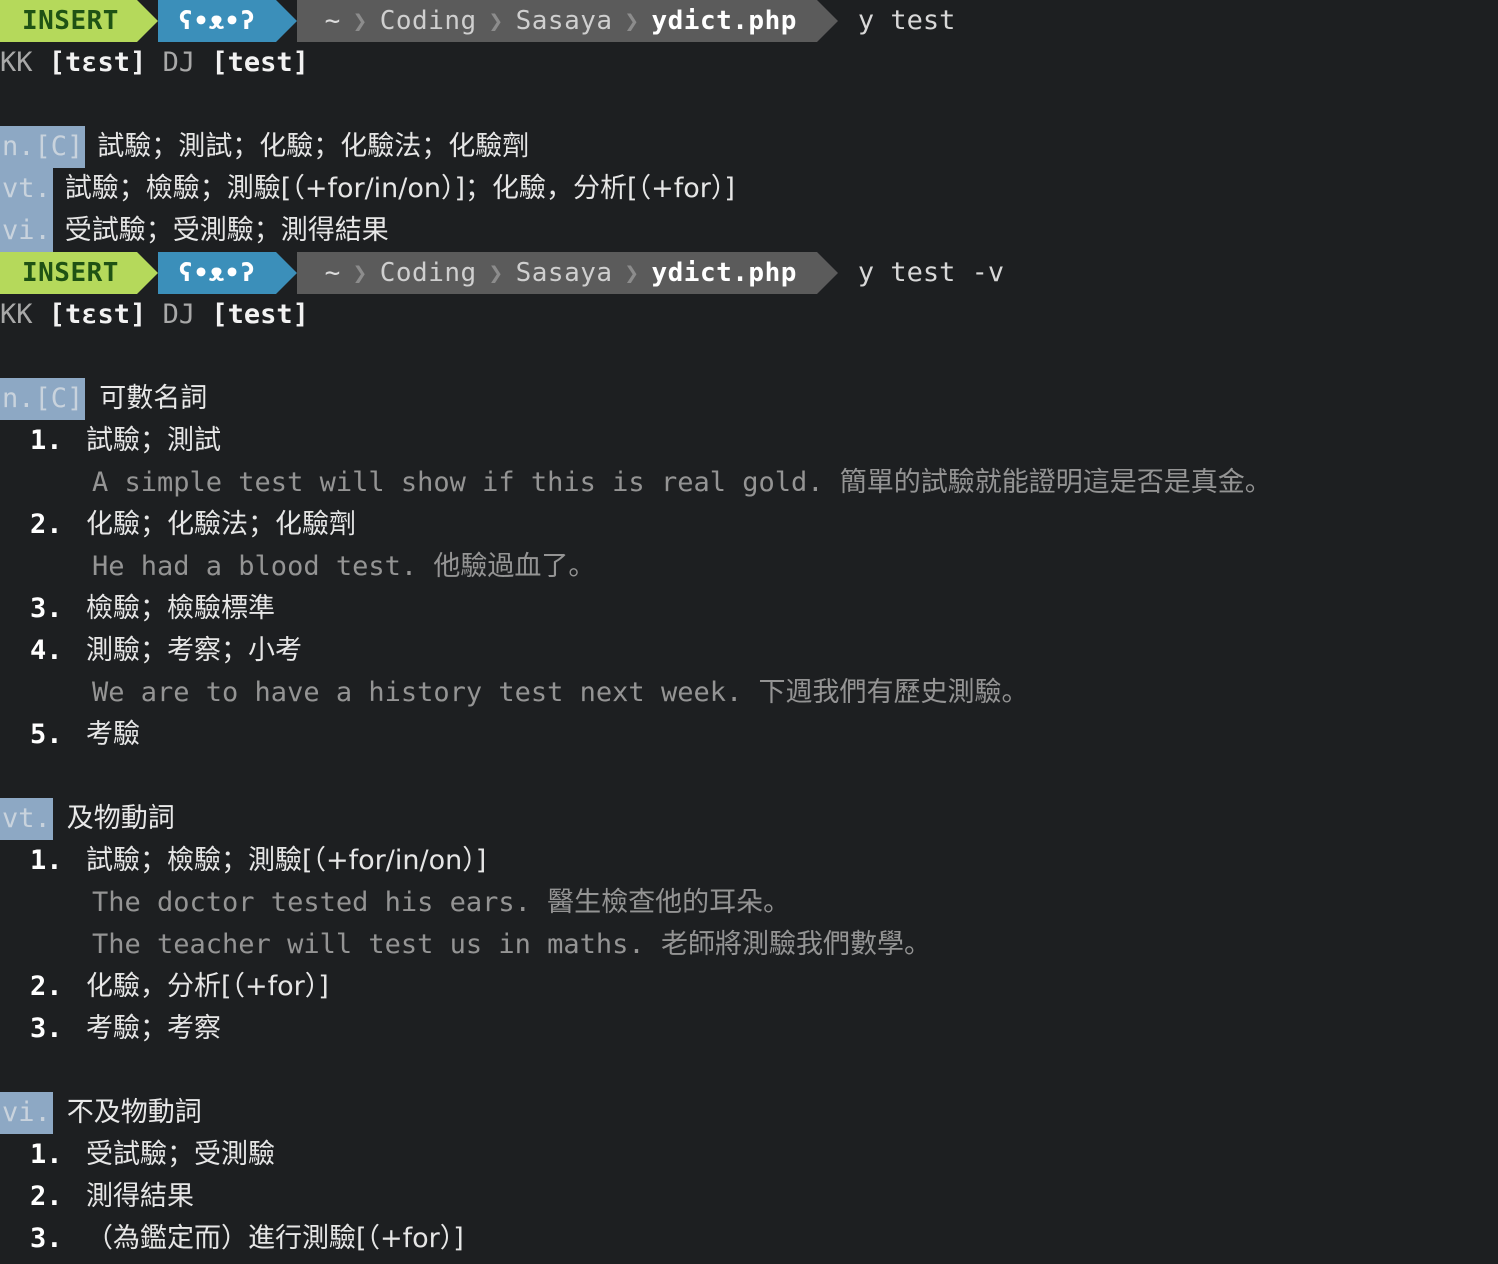 The image size is (1498, 1264). Describe the element at coordinates (275, 1238) in the screenshot. I see `definition-text: （為鑑定而）進行測驗[（+for）]` at that location.